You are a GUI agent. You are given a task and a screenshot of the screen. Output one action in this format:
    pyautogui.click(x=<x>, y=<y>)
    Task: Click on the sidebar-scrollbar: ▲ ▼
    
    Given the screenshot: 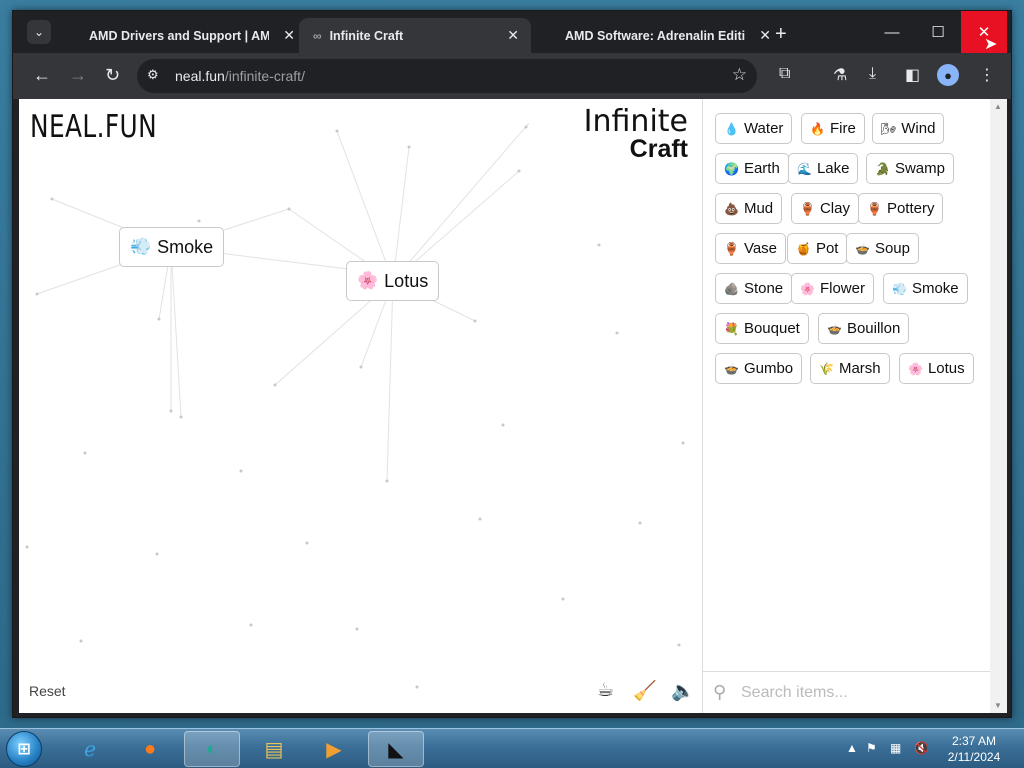 What is the action you would take?
    pyautogui.click(x=998, y=406)
    